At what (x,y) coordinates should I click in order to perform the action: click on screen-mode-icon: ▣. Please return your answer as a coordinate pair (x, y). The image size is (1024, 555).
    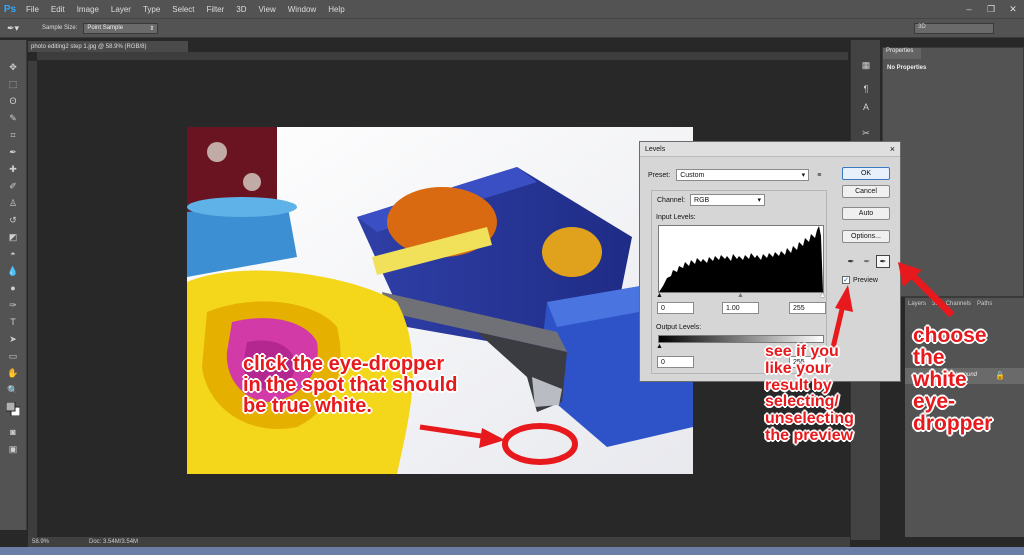
    Looking at the image, I should click on (13, 449).